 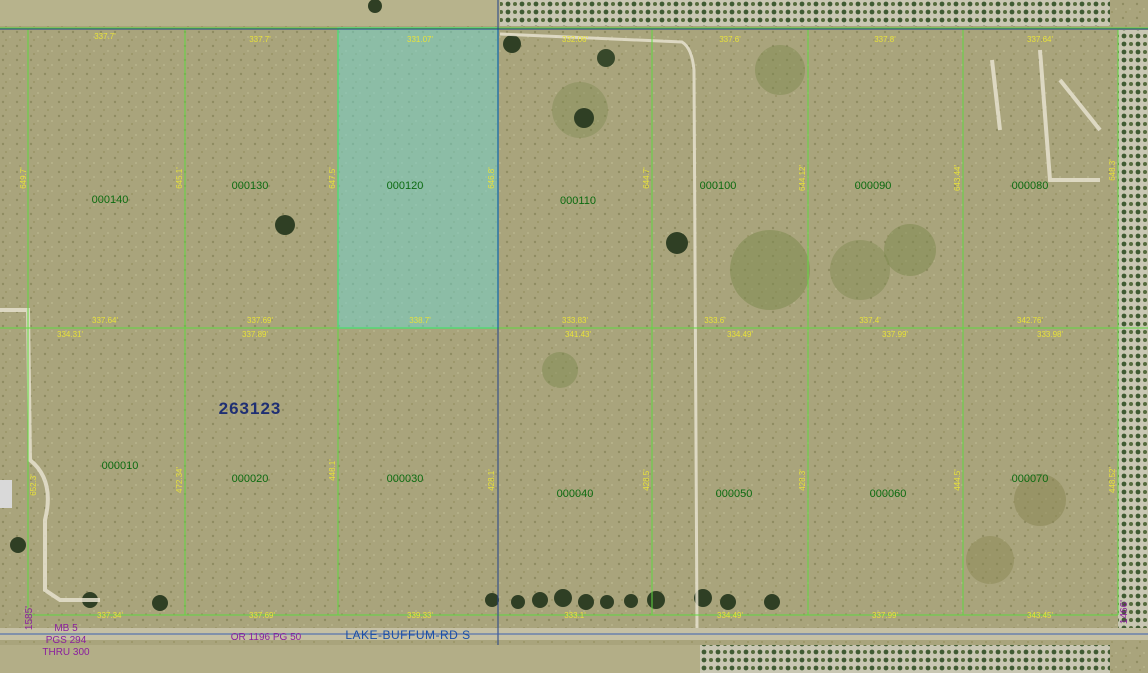 I want to click on dimension-label: 333.1', so click(x=575, y=615).